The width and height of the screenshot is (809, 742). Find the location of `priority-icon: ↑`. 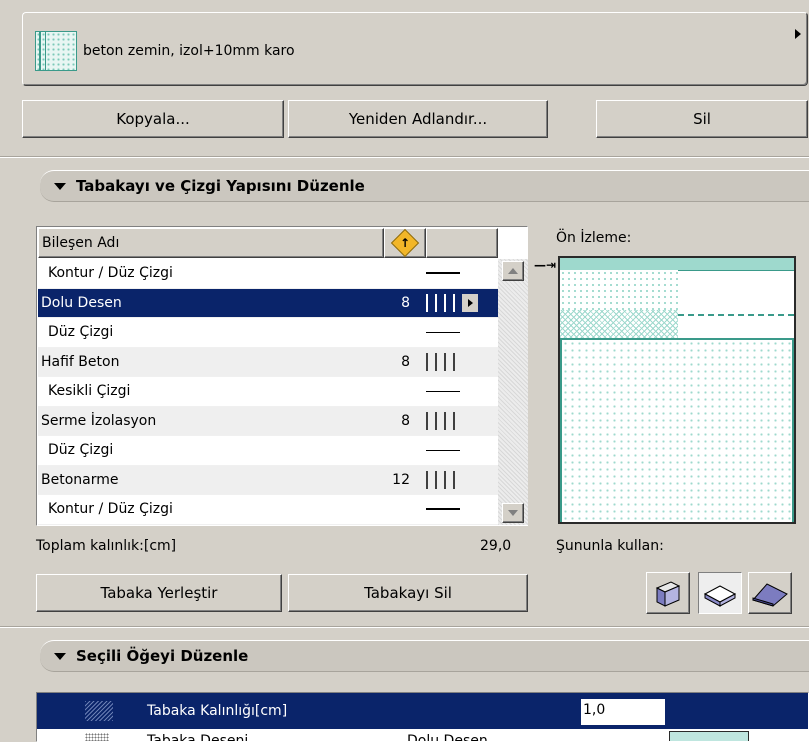

priority-icon: ↑ is located at coordinates (405, 243).